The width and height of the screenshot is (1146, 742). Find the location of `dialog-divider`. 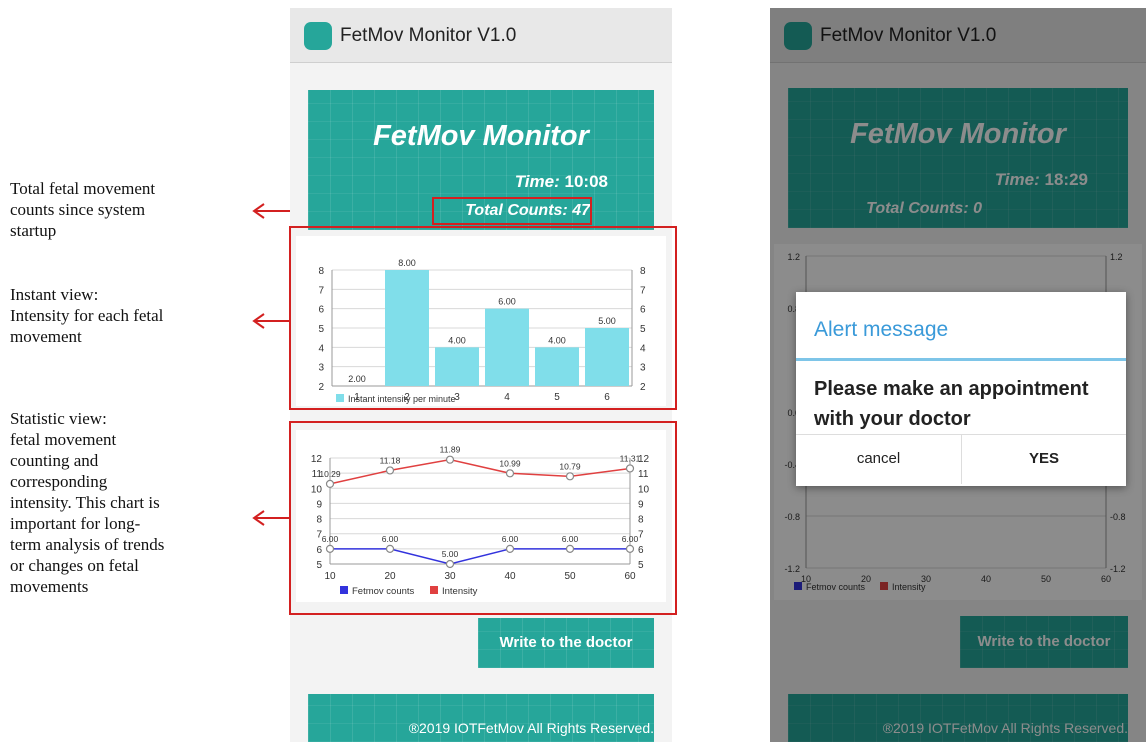

dialog-divider is located at coordinates (961, 359).